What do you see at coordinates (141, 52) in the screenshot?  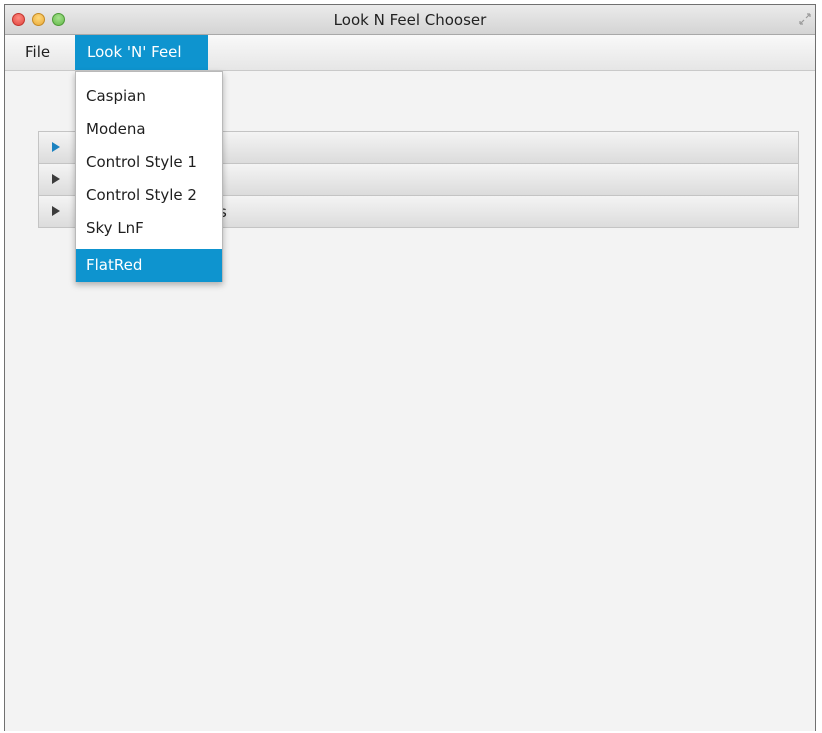 I see `menu-look-n-feel: Look 'N' Feel` at bounding box center [141, 52].